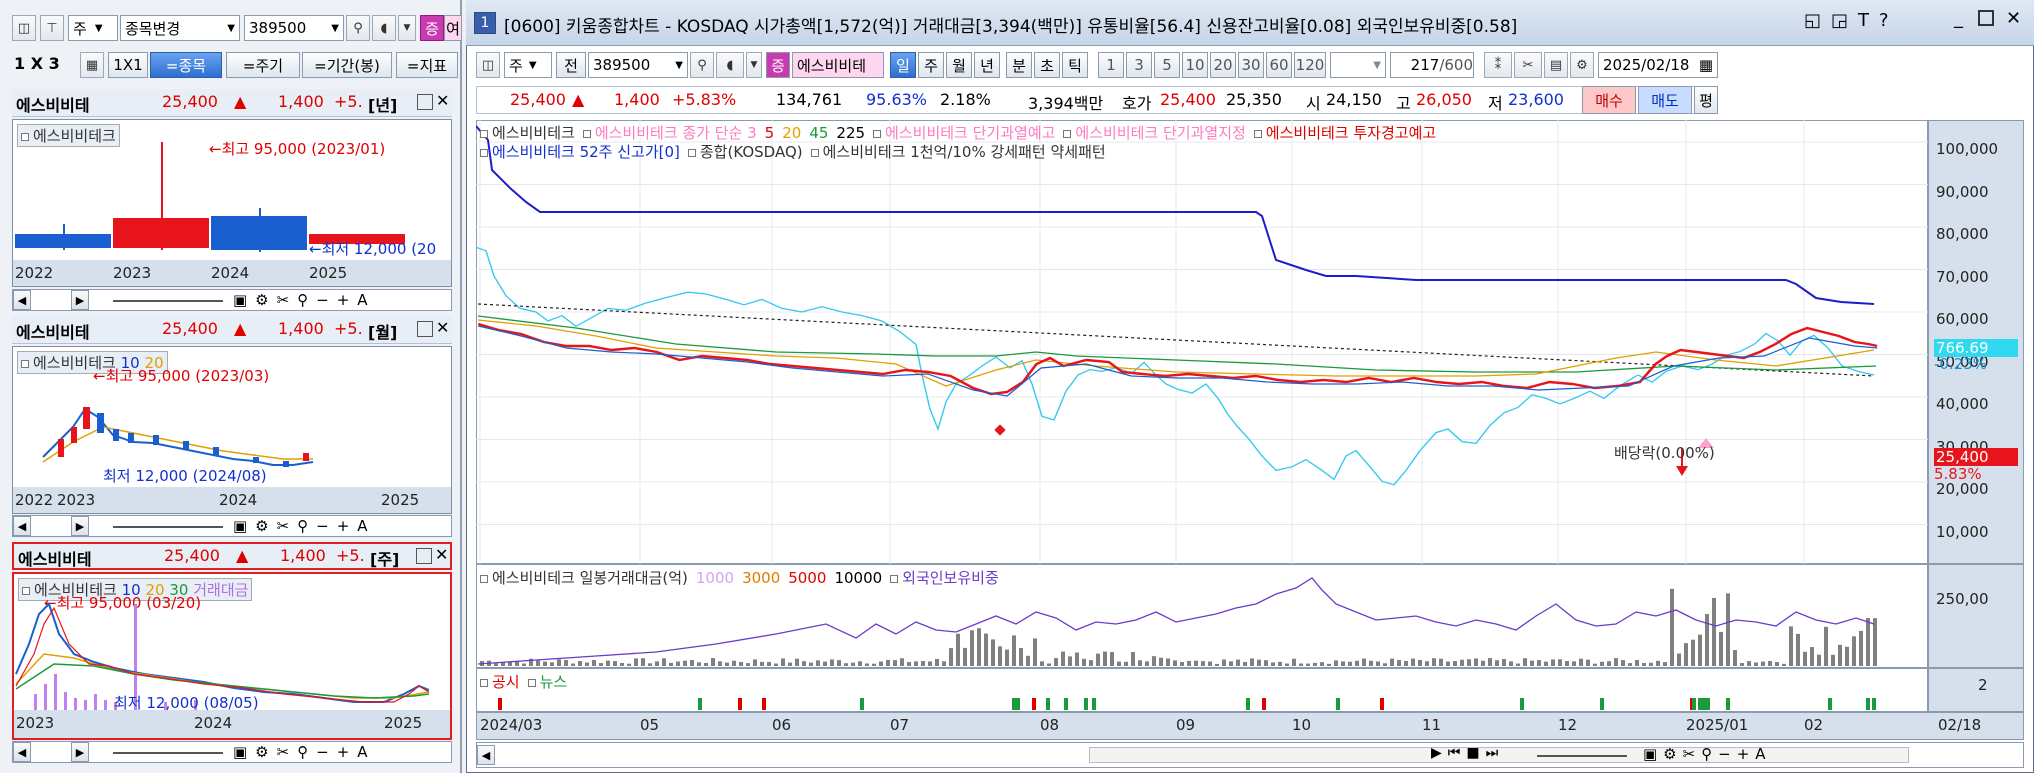 The width and height of the screenshot is (2034, 773). I want to click on jongmok-button: =종목, so click(186, 65).